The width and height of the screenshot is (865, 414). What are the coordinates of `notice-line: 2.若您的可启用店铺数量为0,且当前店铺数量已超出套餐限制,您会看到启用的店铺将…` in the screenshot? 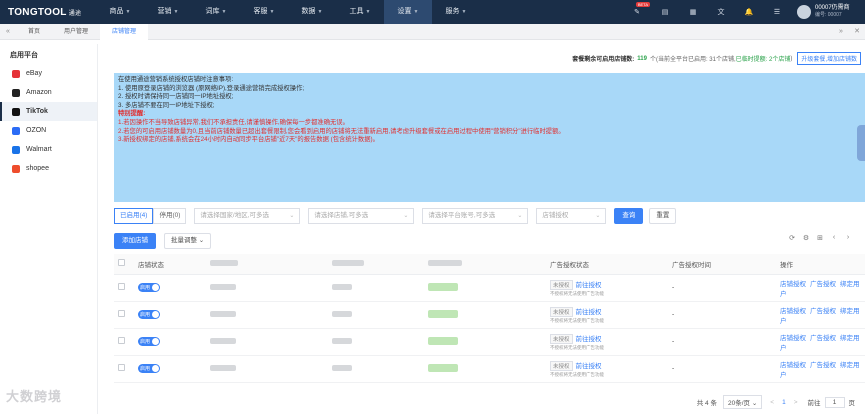 It's located at (341, 131).